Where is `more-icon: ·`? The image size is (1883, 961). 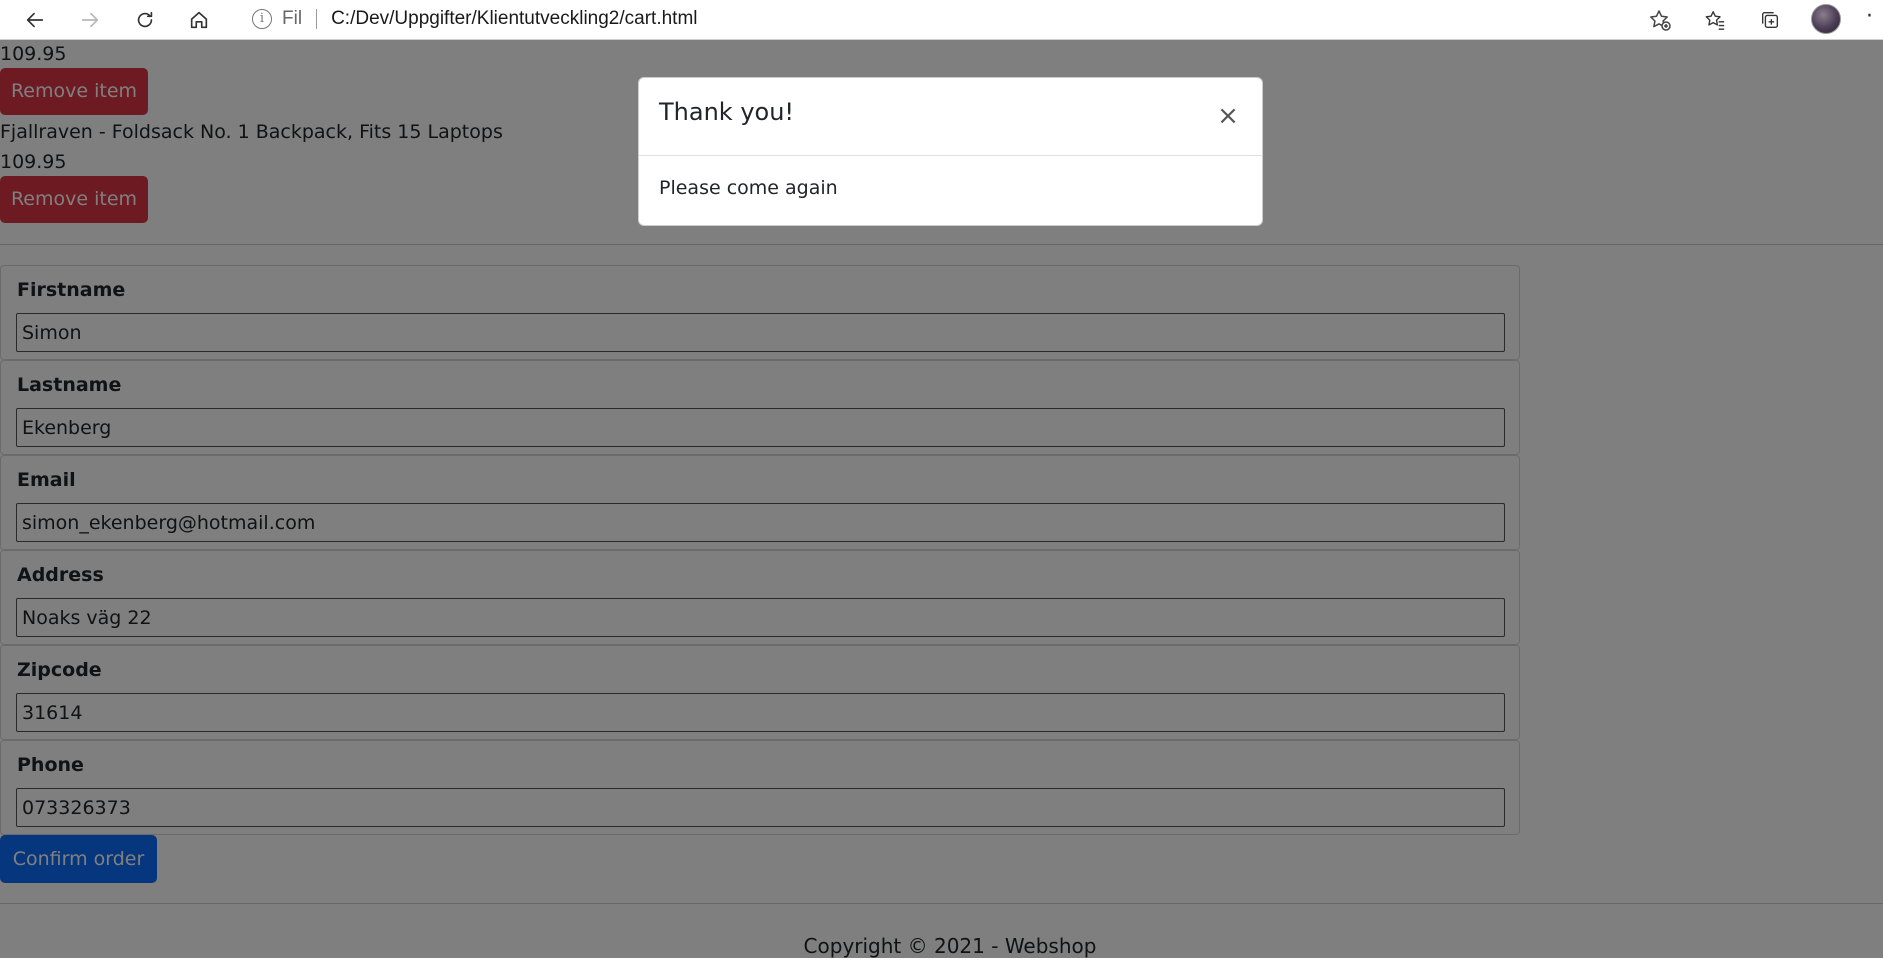
more-icon: · is located at coordinates (1869, 16).